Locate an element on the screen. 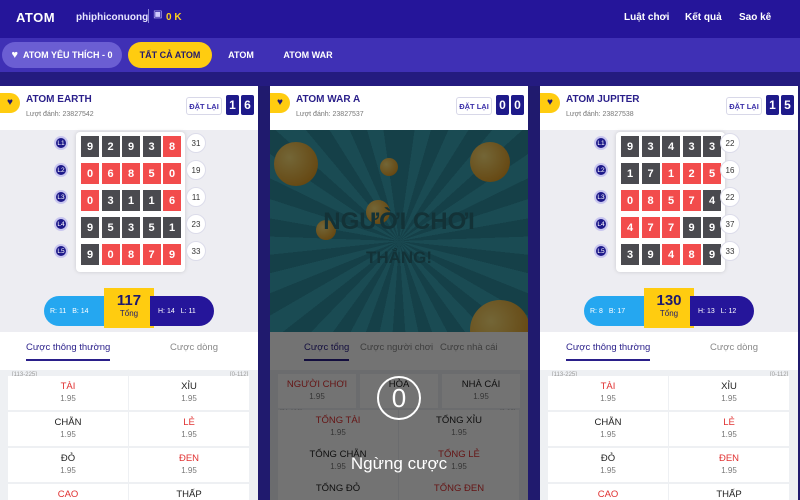 This screenshot has height=500, width=800. card-header: ♥ ATOM EARTH Lượt đánh: 23827542 ĐẶT LẠI 1 6 is located at coordinates (129, 108).